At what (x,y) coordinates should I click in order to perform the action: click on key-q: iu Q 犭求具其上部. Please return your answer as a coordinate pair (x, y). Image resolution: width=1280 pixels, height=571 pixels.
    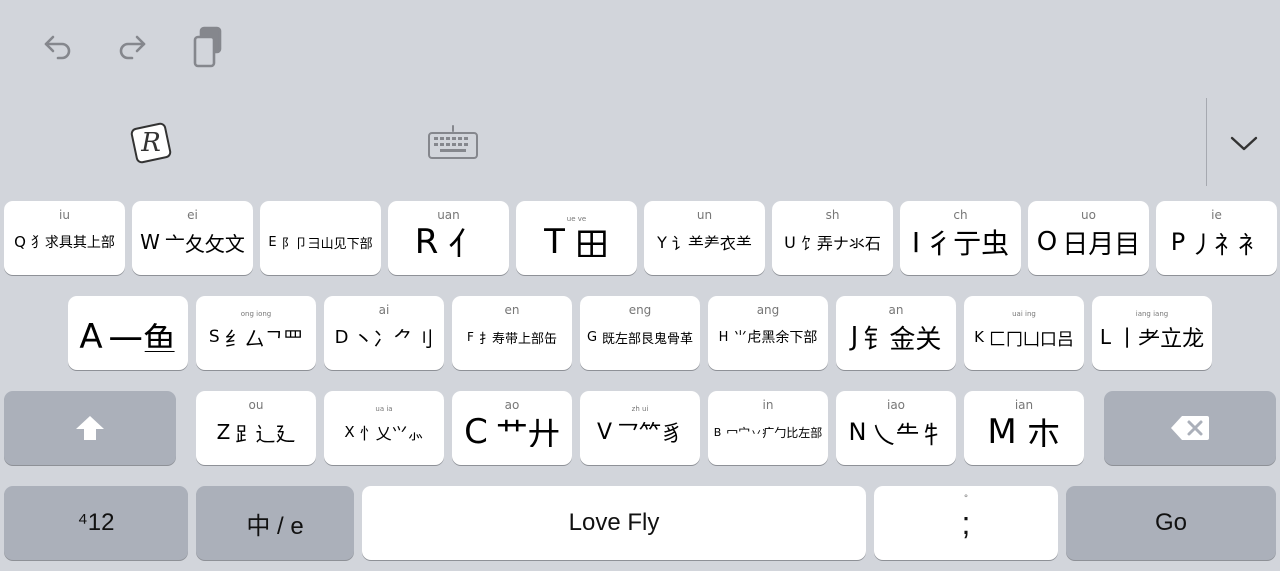
    Looking at the image, I should click on (64, 238).